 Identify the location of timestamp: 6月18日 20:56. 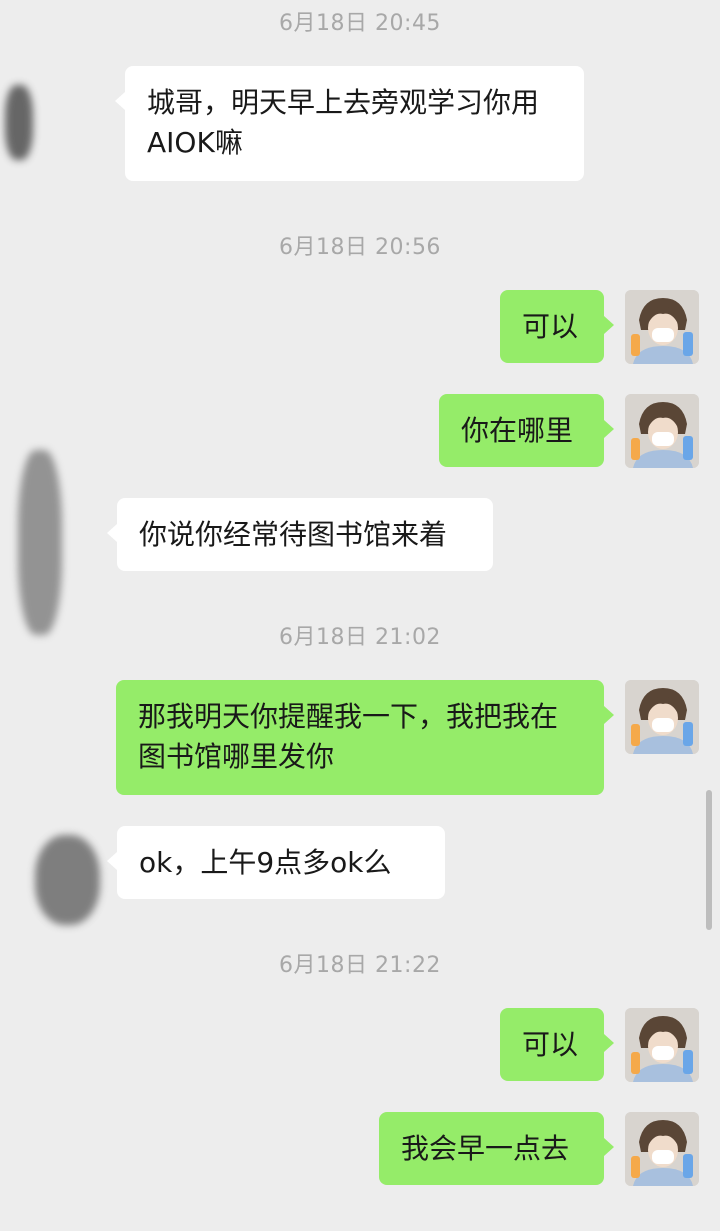
(360, 247).